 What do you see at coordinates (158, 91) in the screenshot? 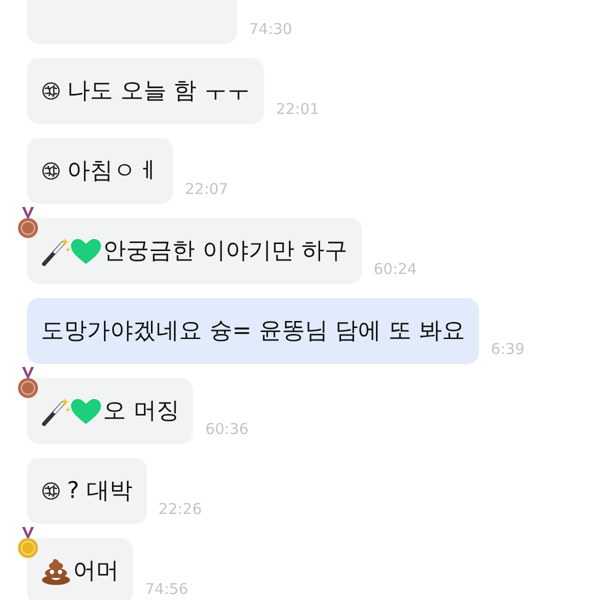
I see `message-text: 나도 오늘 함 ㅜㅜ` at bounding box center [158, 91].